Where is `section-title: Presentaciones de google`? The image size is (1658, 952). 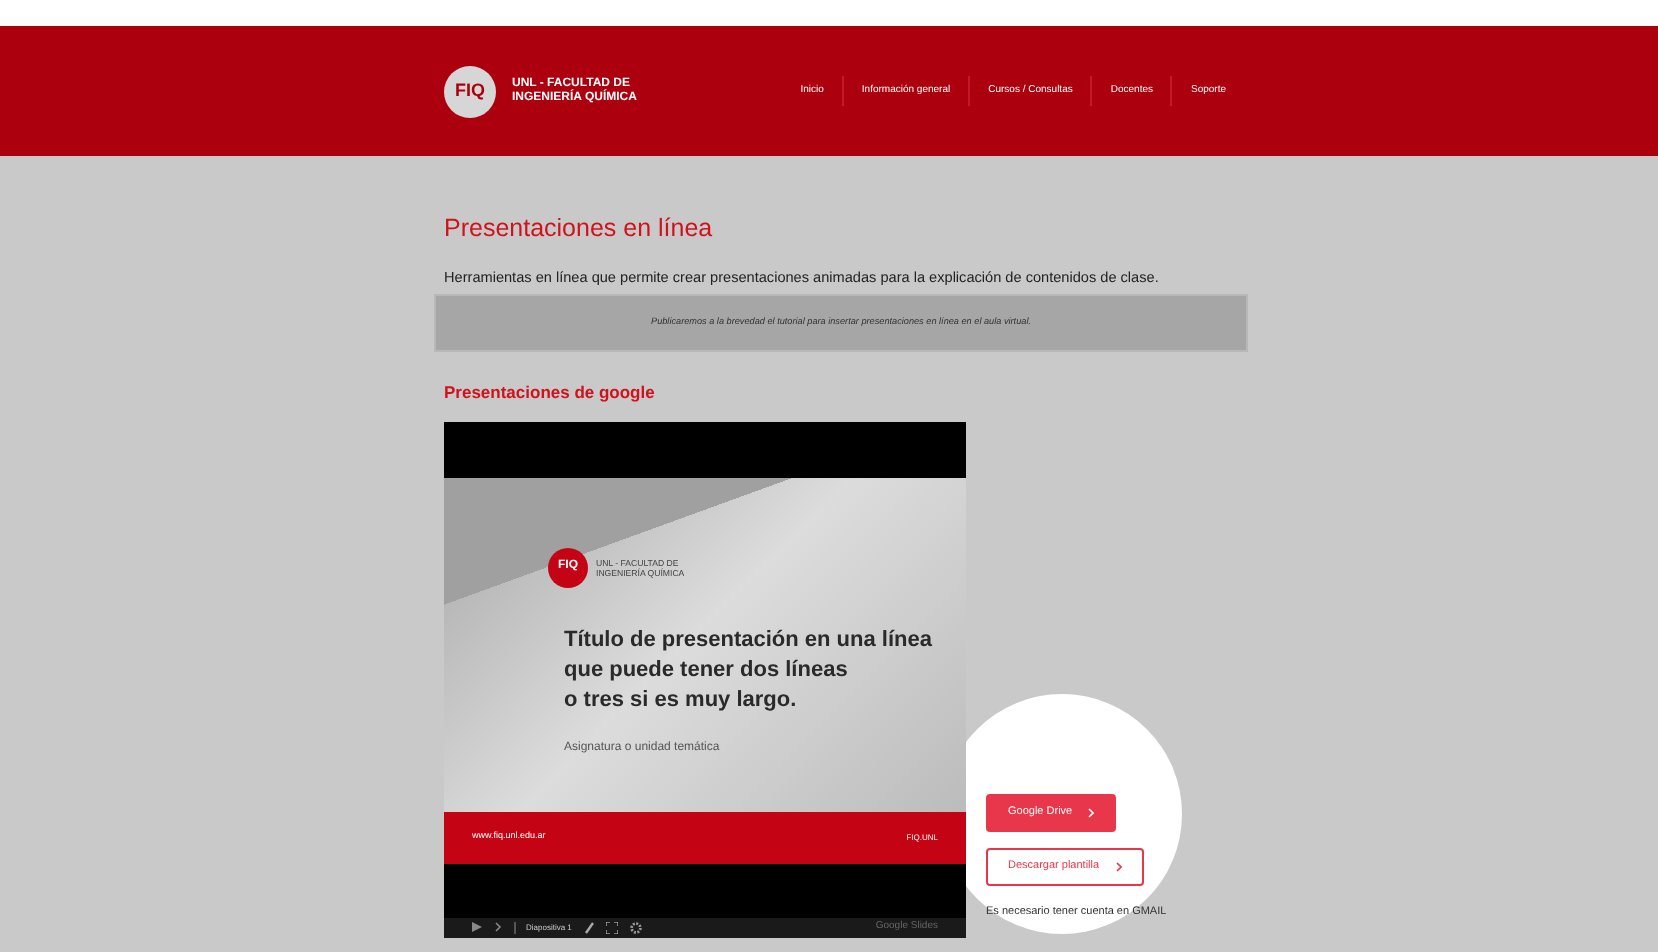 section-title: Presentaciones de google is located at coordinates (550, 392).